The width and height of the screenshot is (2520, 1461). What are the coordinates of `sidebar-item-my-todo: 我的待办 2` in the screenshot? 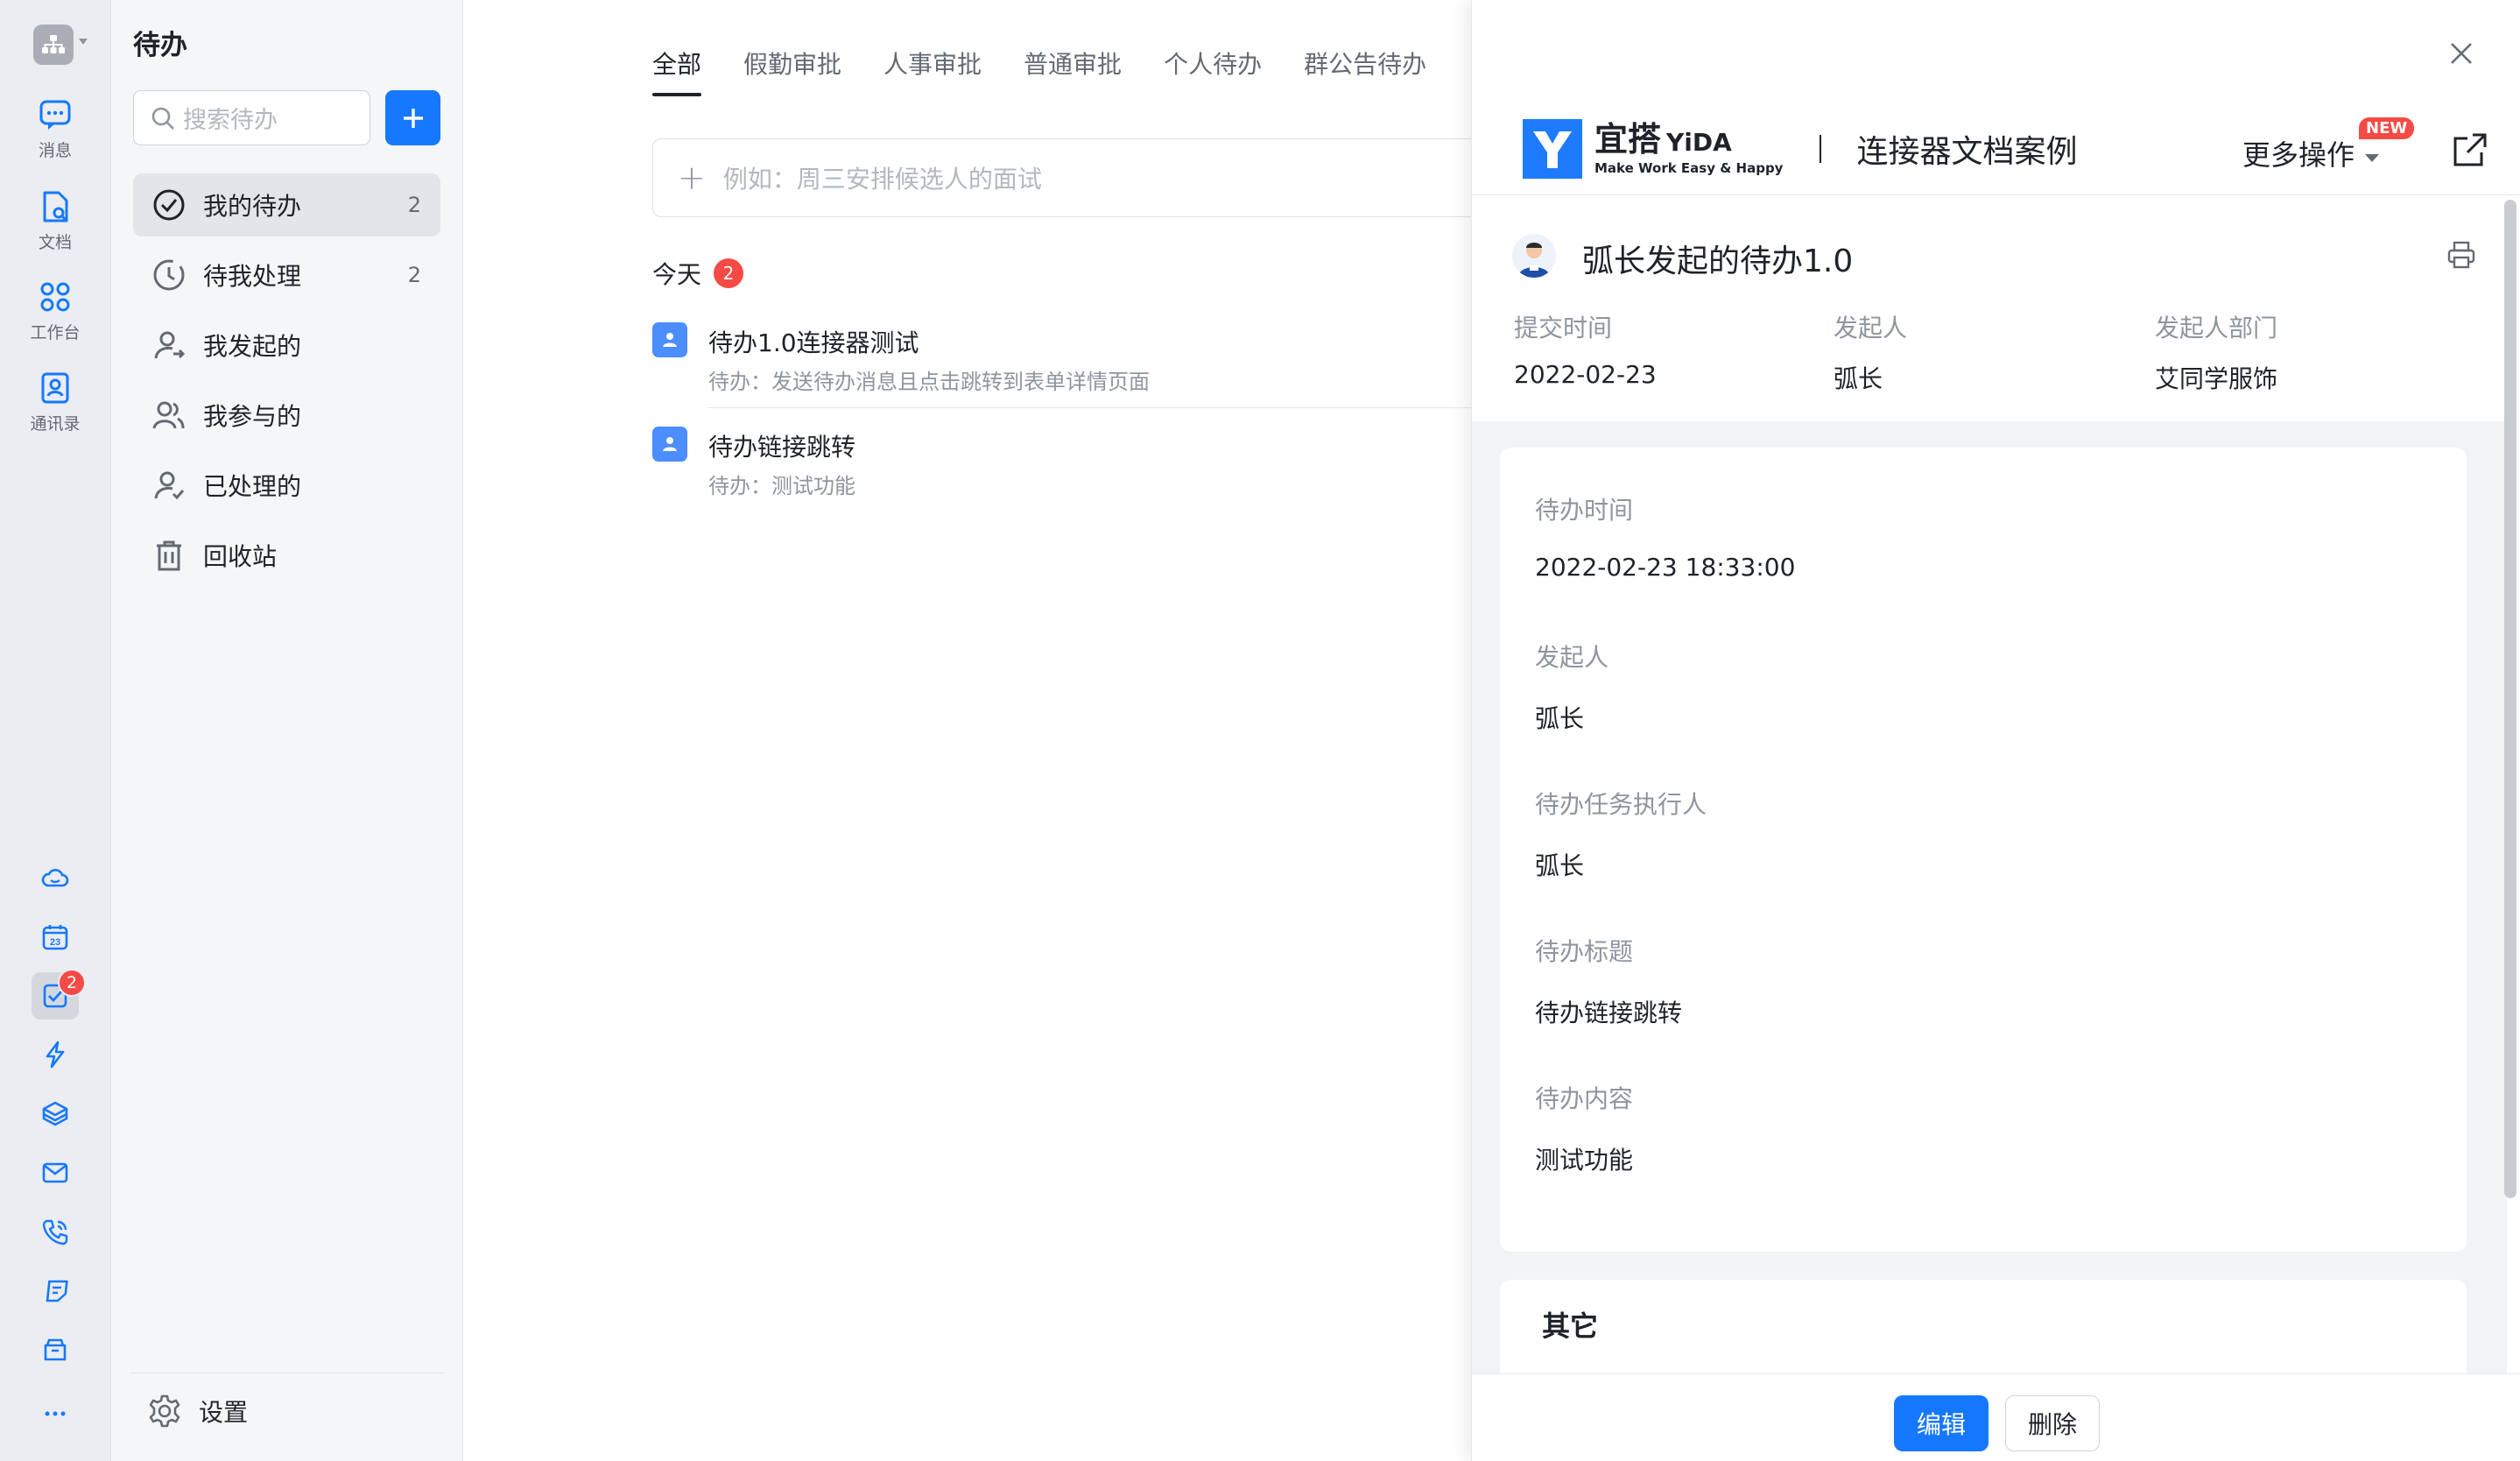 It's located at (286, 204).